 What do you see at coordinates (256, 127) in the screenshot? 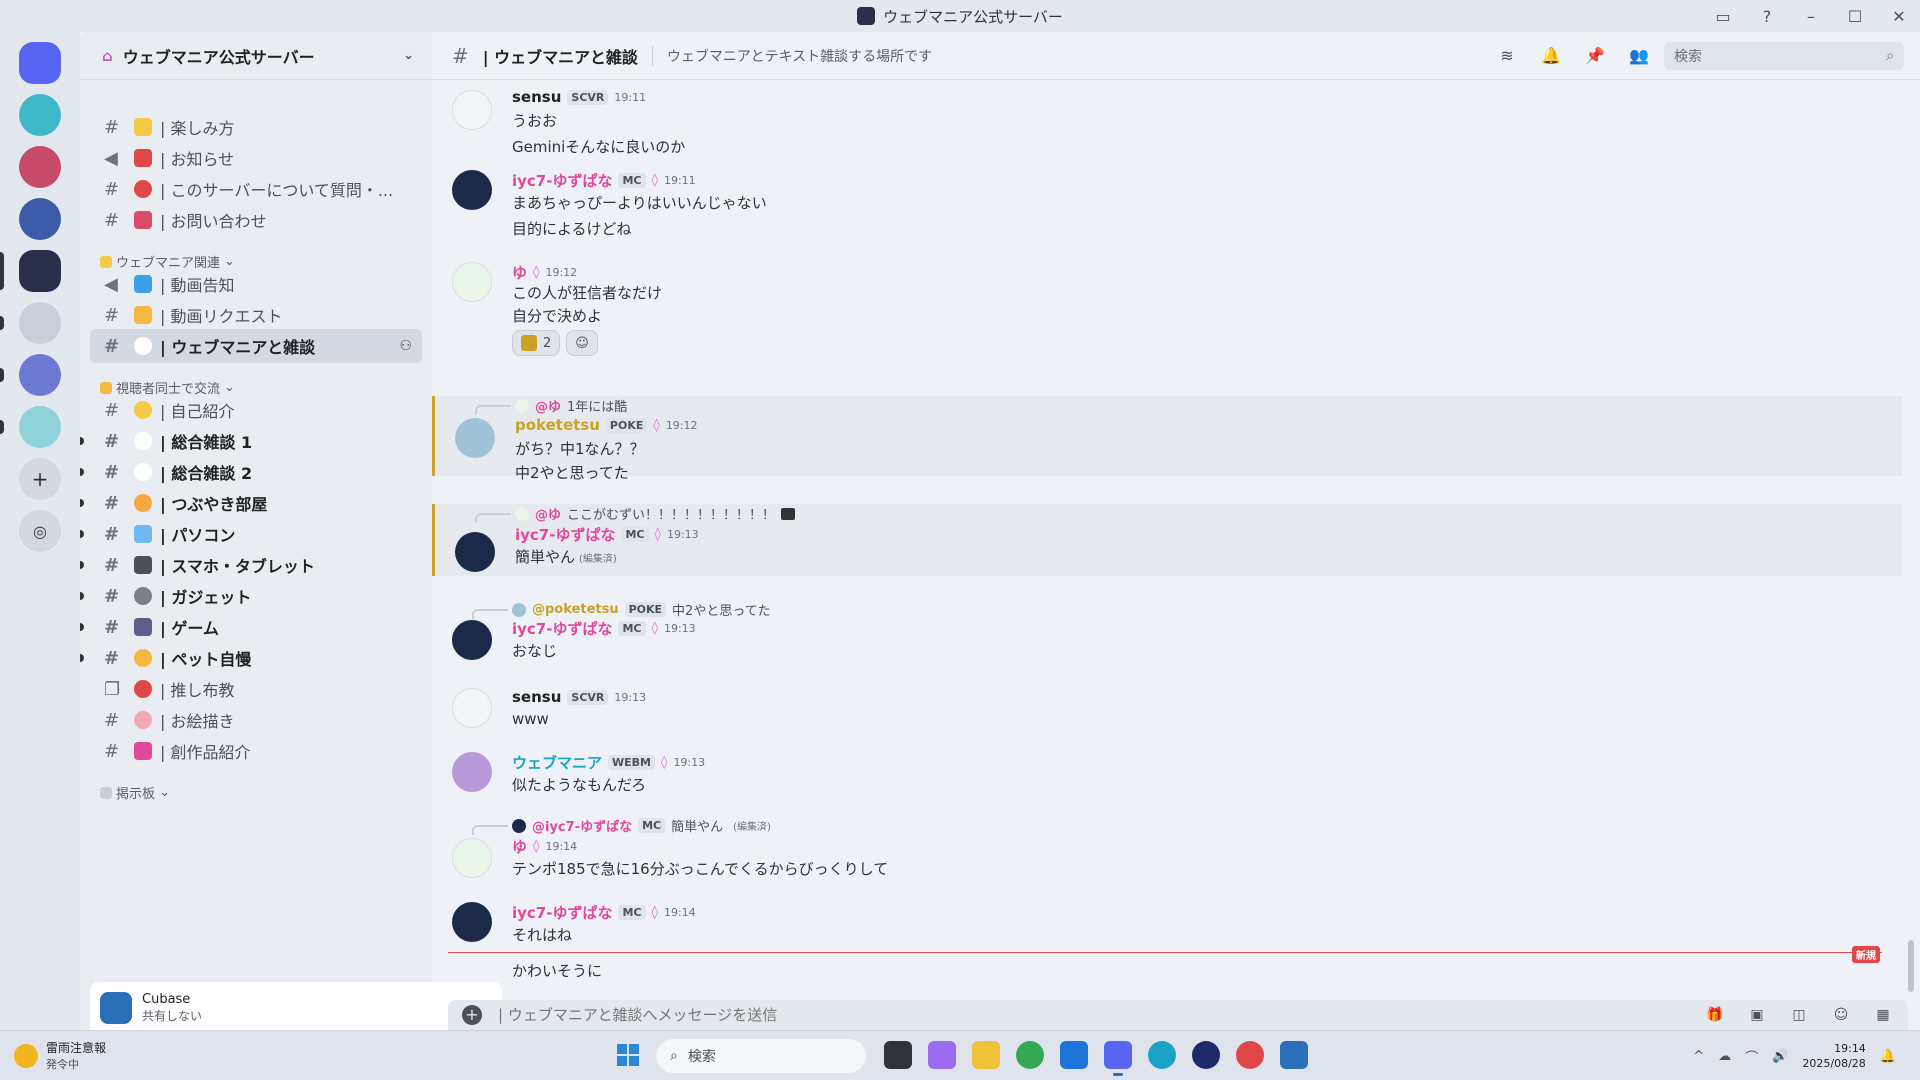
I see `channel-item: # | 楽しみ方` at bounding box center [256, 127].